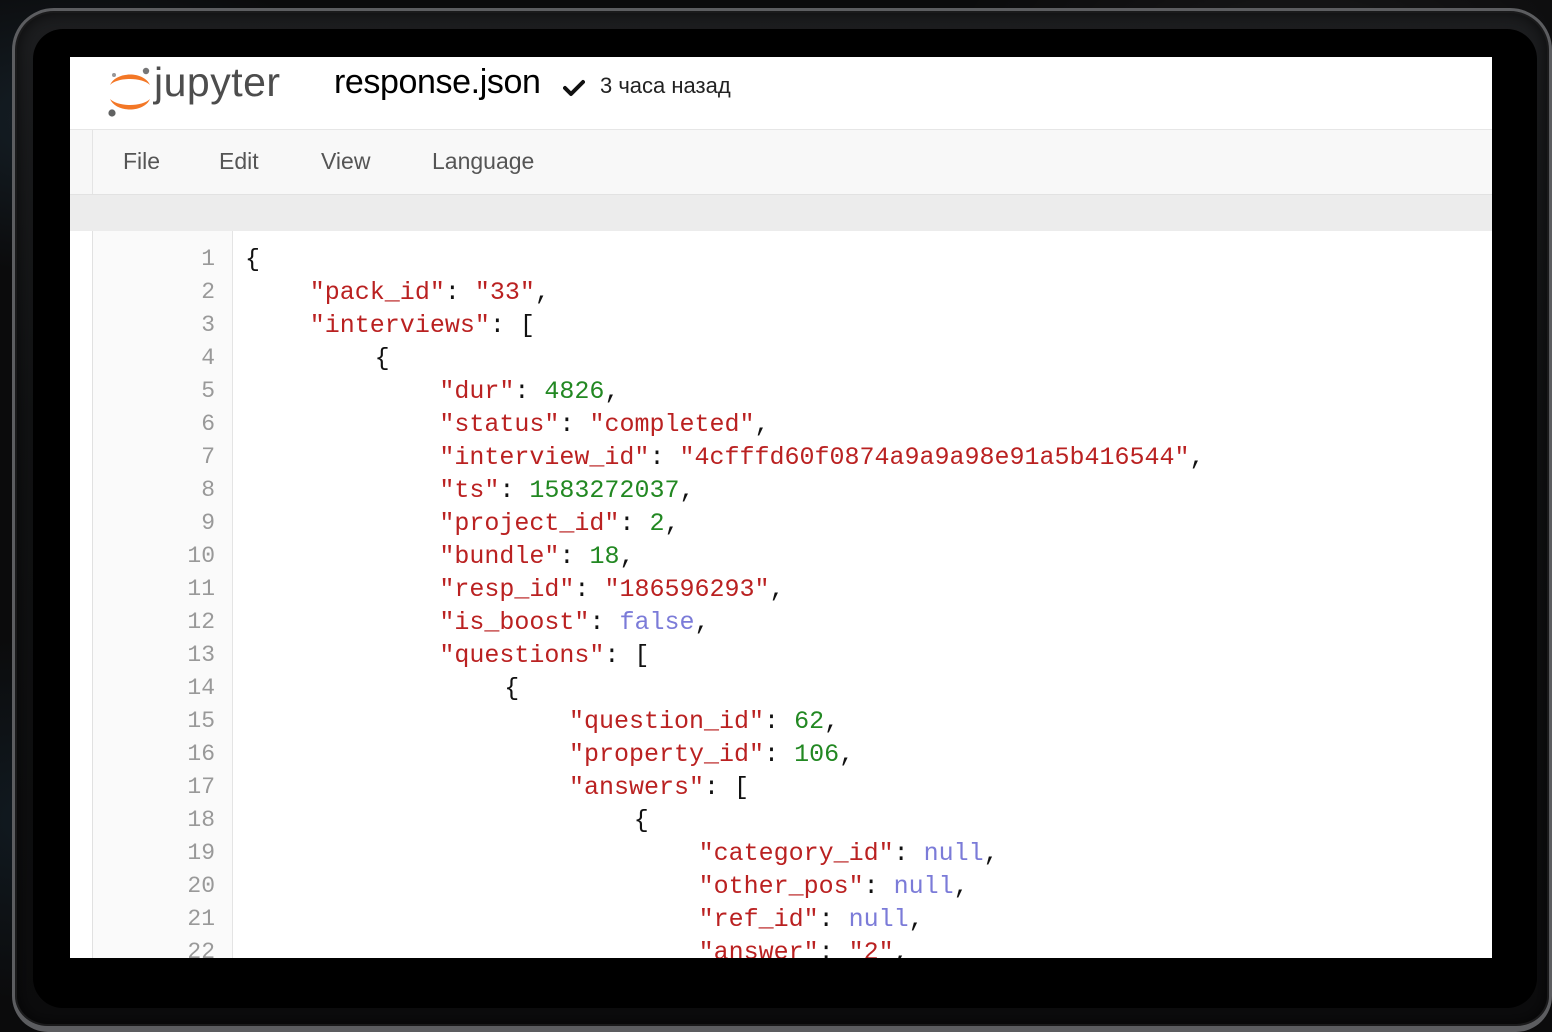 The image size is (1552, 1032). Describe the element at coordinates (796, 853) in the screenshot. I see `json-key: "category_id"` at that location.